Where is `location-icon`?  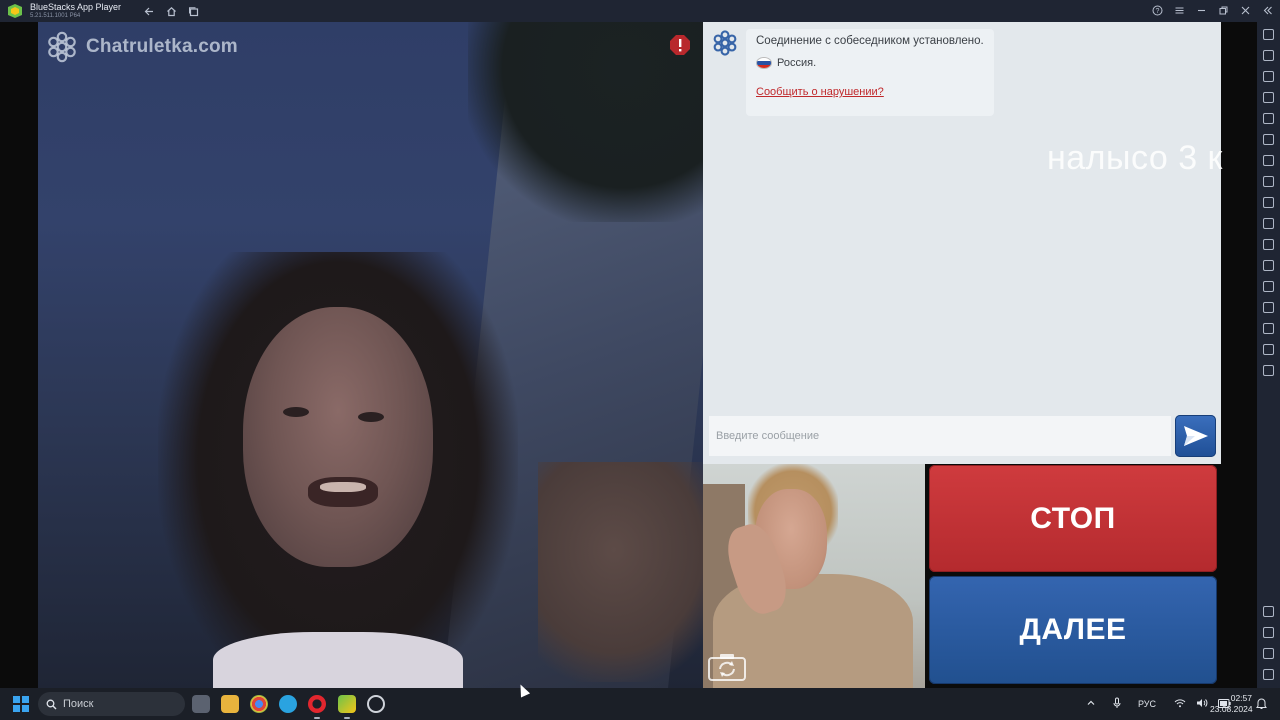
location-icon is located at coordinates (1268, 265).